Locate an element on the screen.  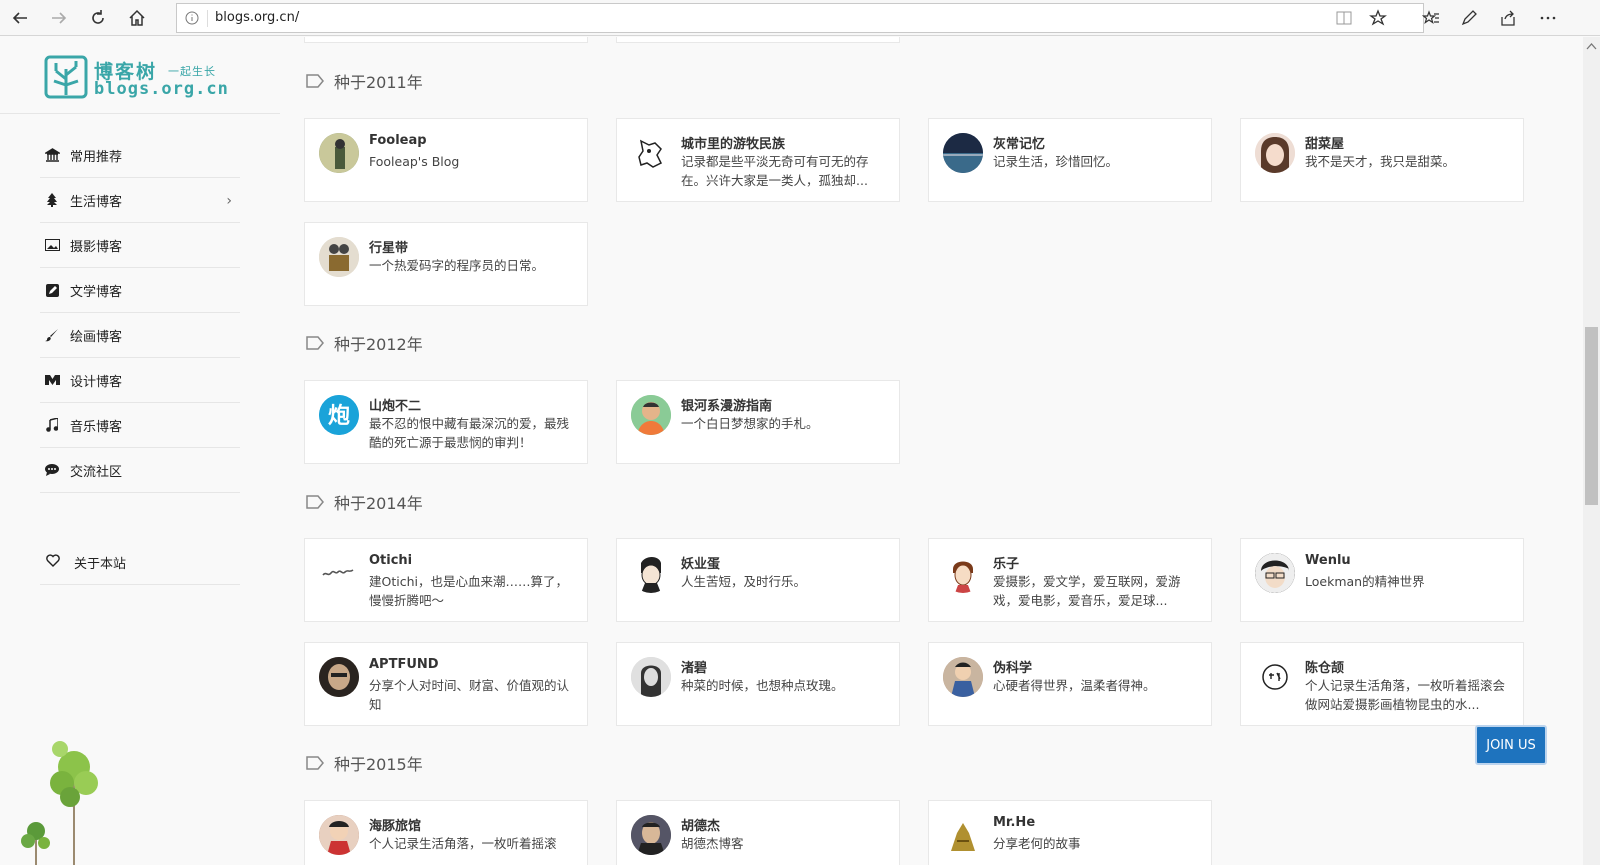
card-stub is located at coordinates (758, 40).